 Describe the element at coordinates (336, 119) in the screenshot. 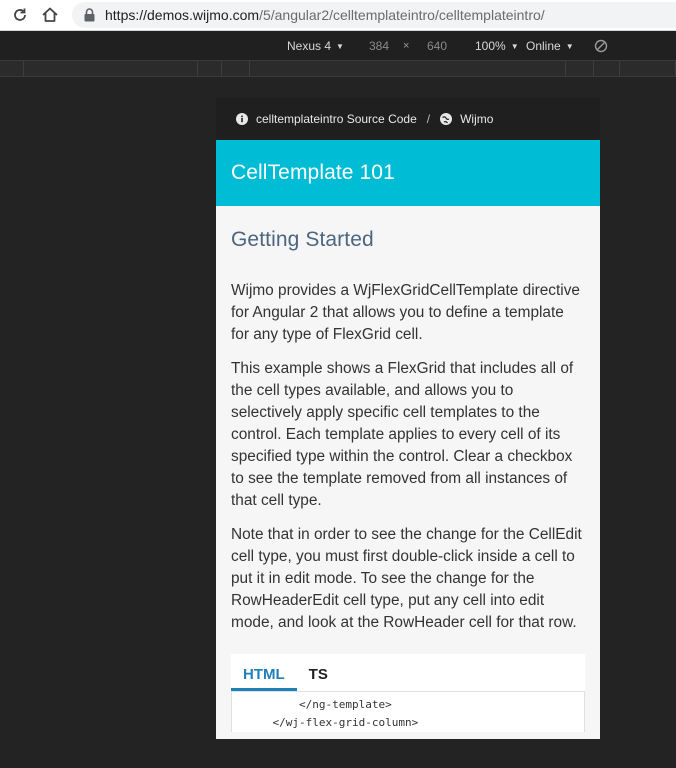

I see `source-code-link: celltemplateintro Source Code` at that location.